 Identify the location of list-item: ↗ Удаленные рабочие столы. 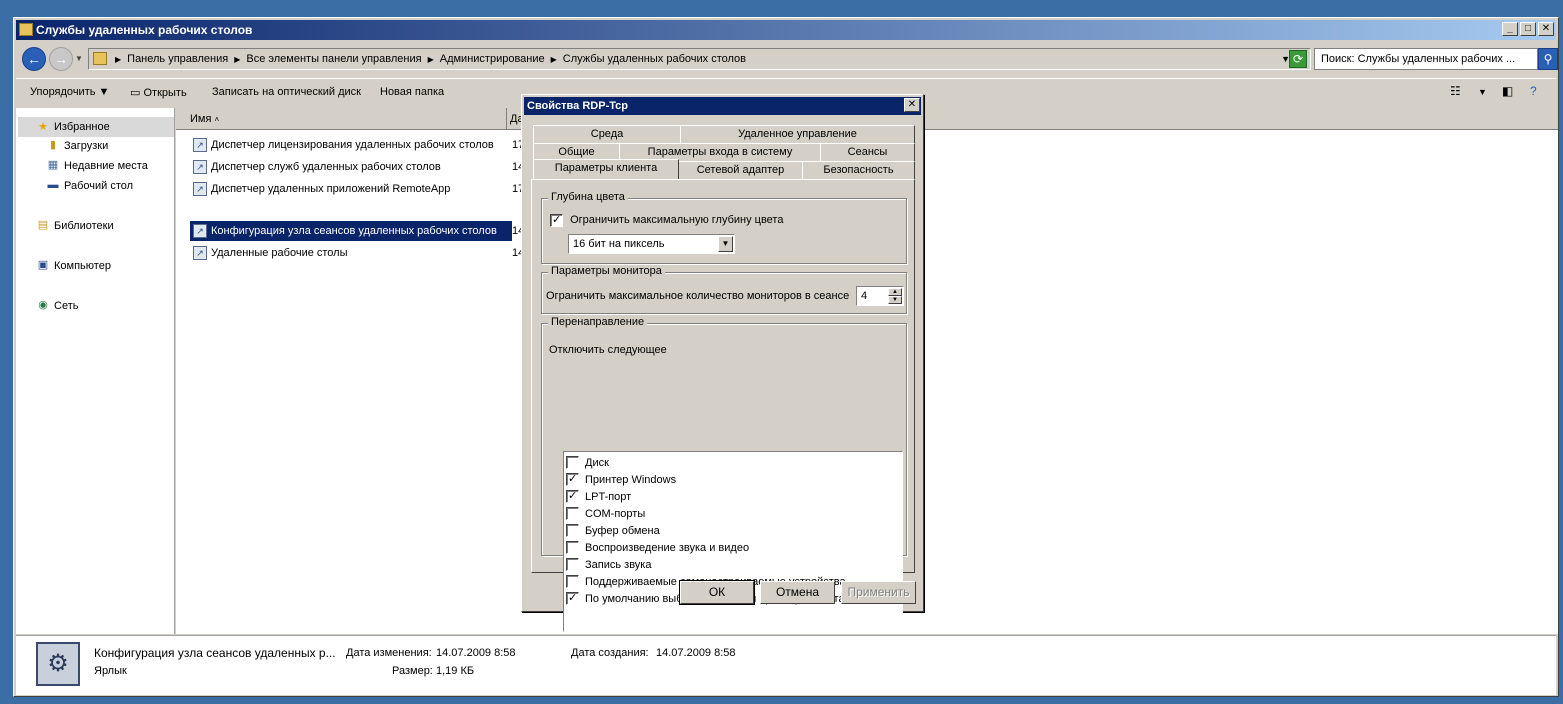
(351, 253).